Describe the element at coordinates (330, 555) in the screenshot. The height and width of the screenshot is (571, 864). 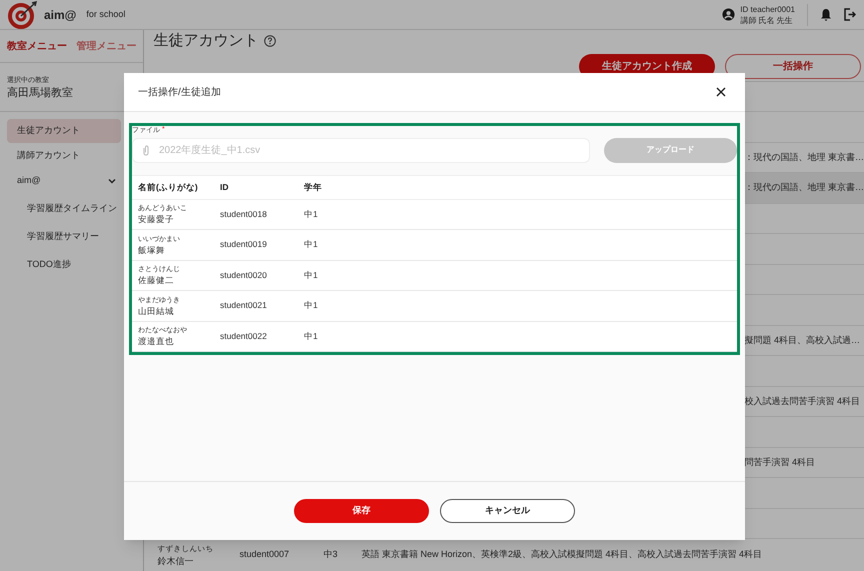
I see `grade-cell-text: 中3` at that location.